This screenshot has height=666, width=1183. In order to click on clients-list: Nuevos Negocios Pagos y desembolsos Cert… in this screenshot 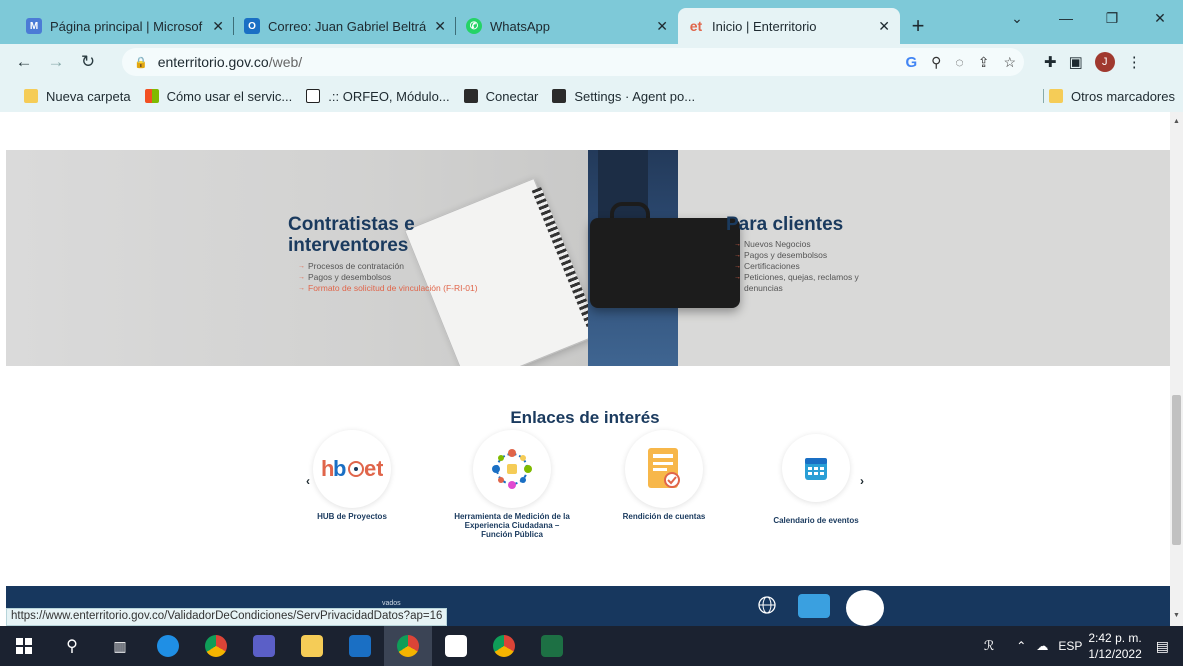, I will do `click(814, 266)`.